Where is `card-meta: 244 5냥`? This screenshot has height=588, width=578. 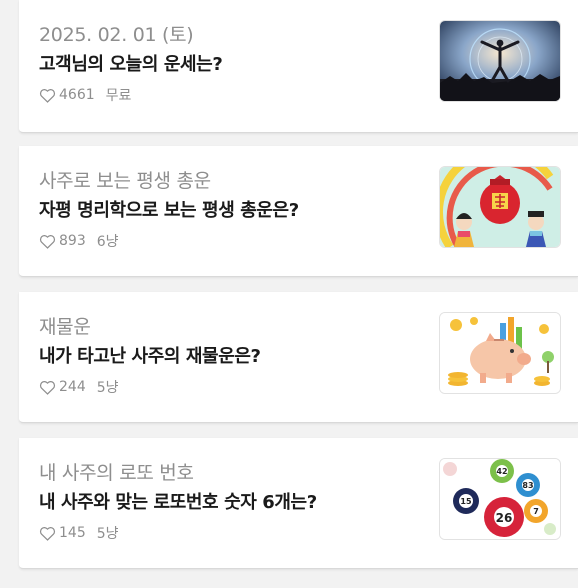
card-meta: 244 5냥 is located at coordinates (79, 387).